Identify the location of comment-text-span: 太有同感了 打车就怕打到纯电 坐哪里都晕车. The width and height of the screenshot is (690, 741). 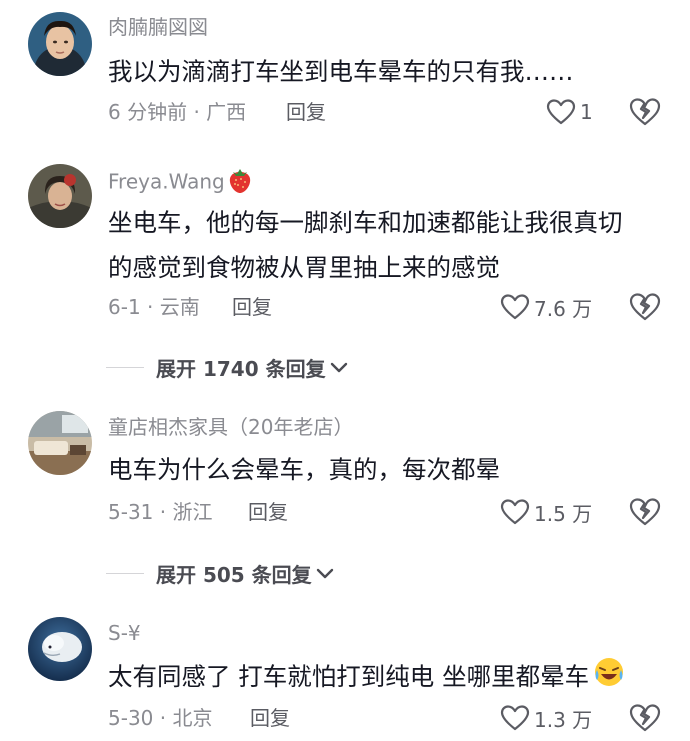
(349, 676).